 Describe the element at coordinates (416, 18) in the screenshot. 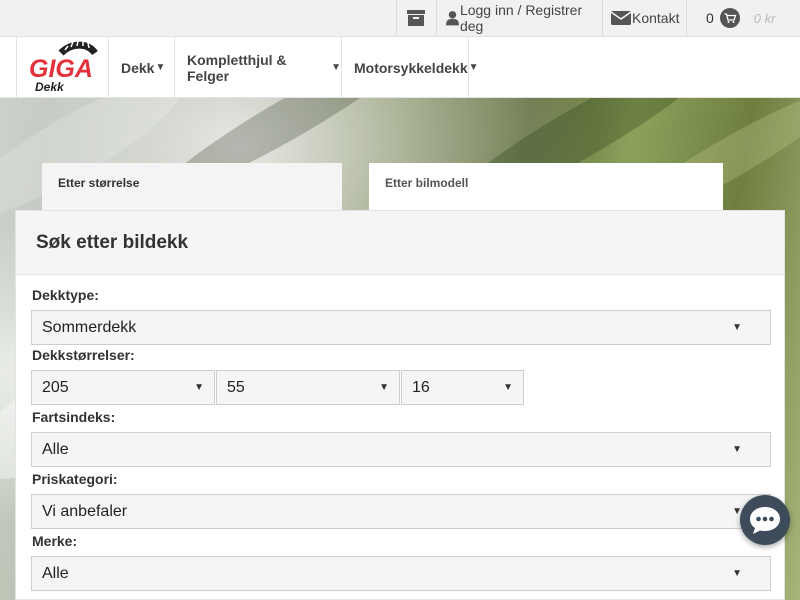

I see `archive-icon` at that location.